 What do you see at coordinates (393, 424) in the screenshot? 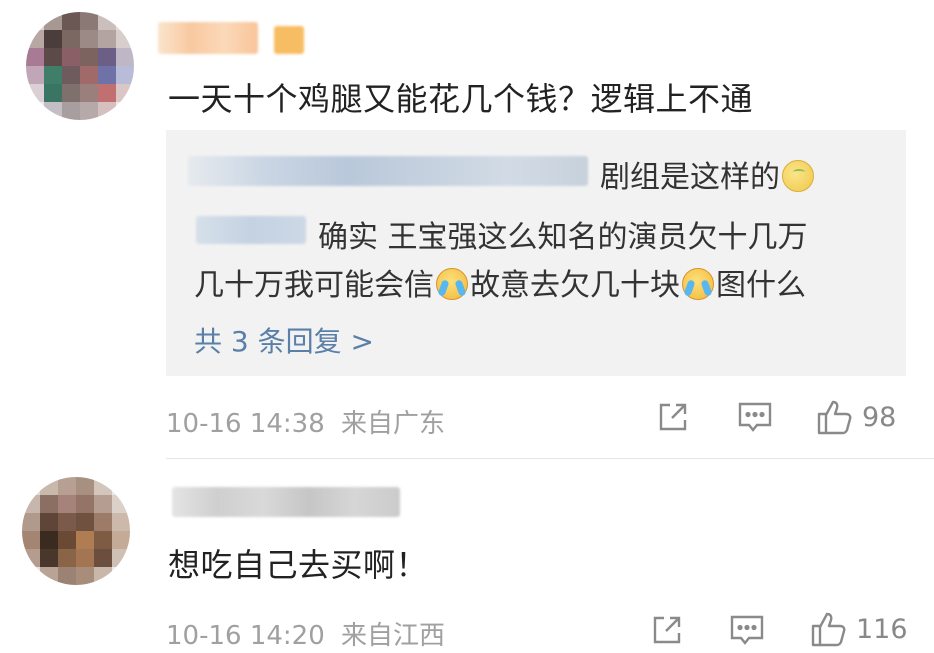
I see `location: 来自广东` at bounding box center [393, 424].